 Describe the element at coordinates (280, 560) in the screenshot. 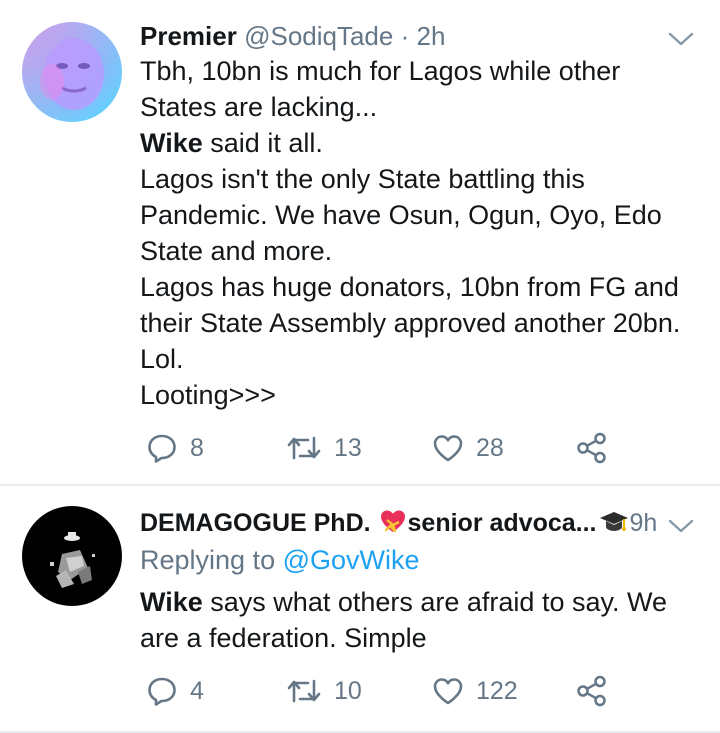

I see `replying-to: Replying to @GovWike` at that location.